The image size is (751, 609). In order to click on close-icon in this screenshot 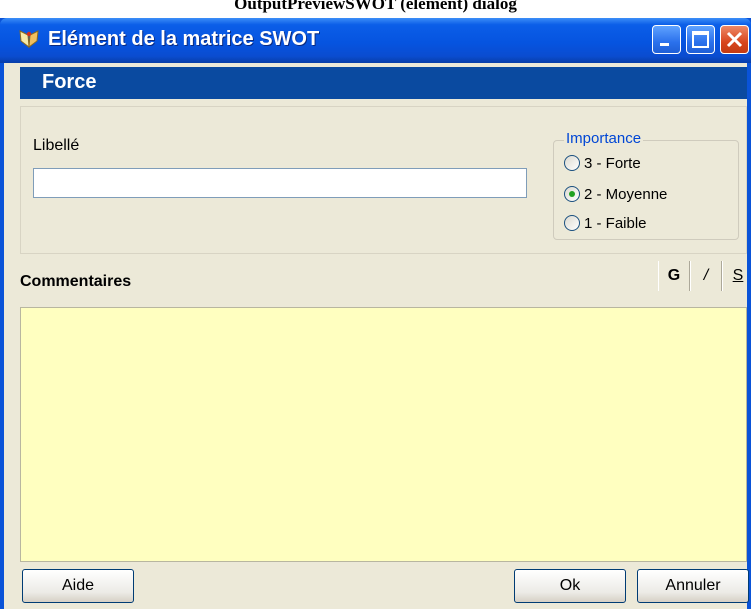, I will do `click(734, 39)`.